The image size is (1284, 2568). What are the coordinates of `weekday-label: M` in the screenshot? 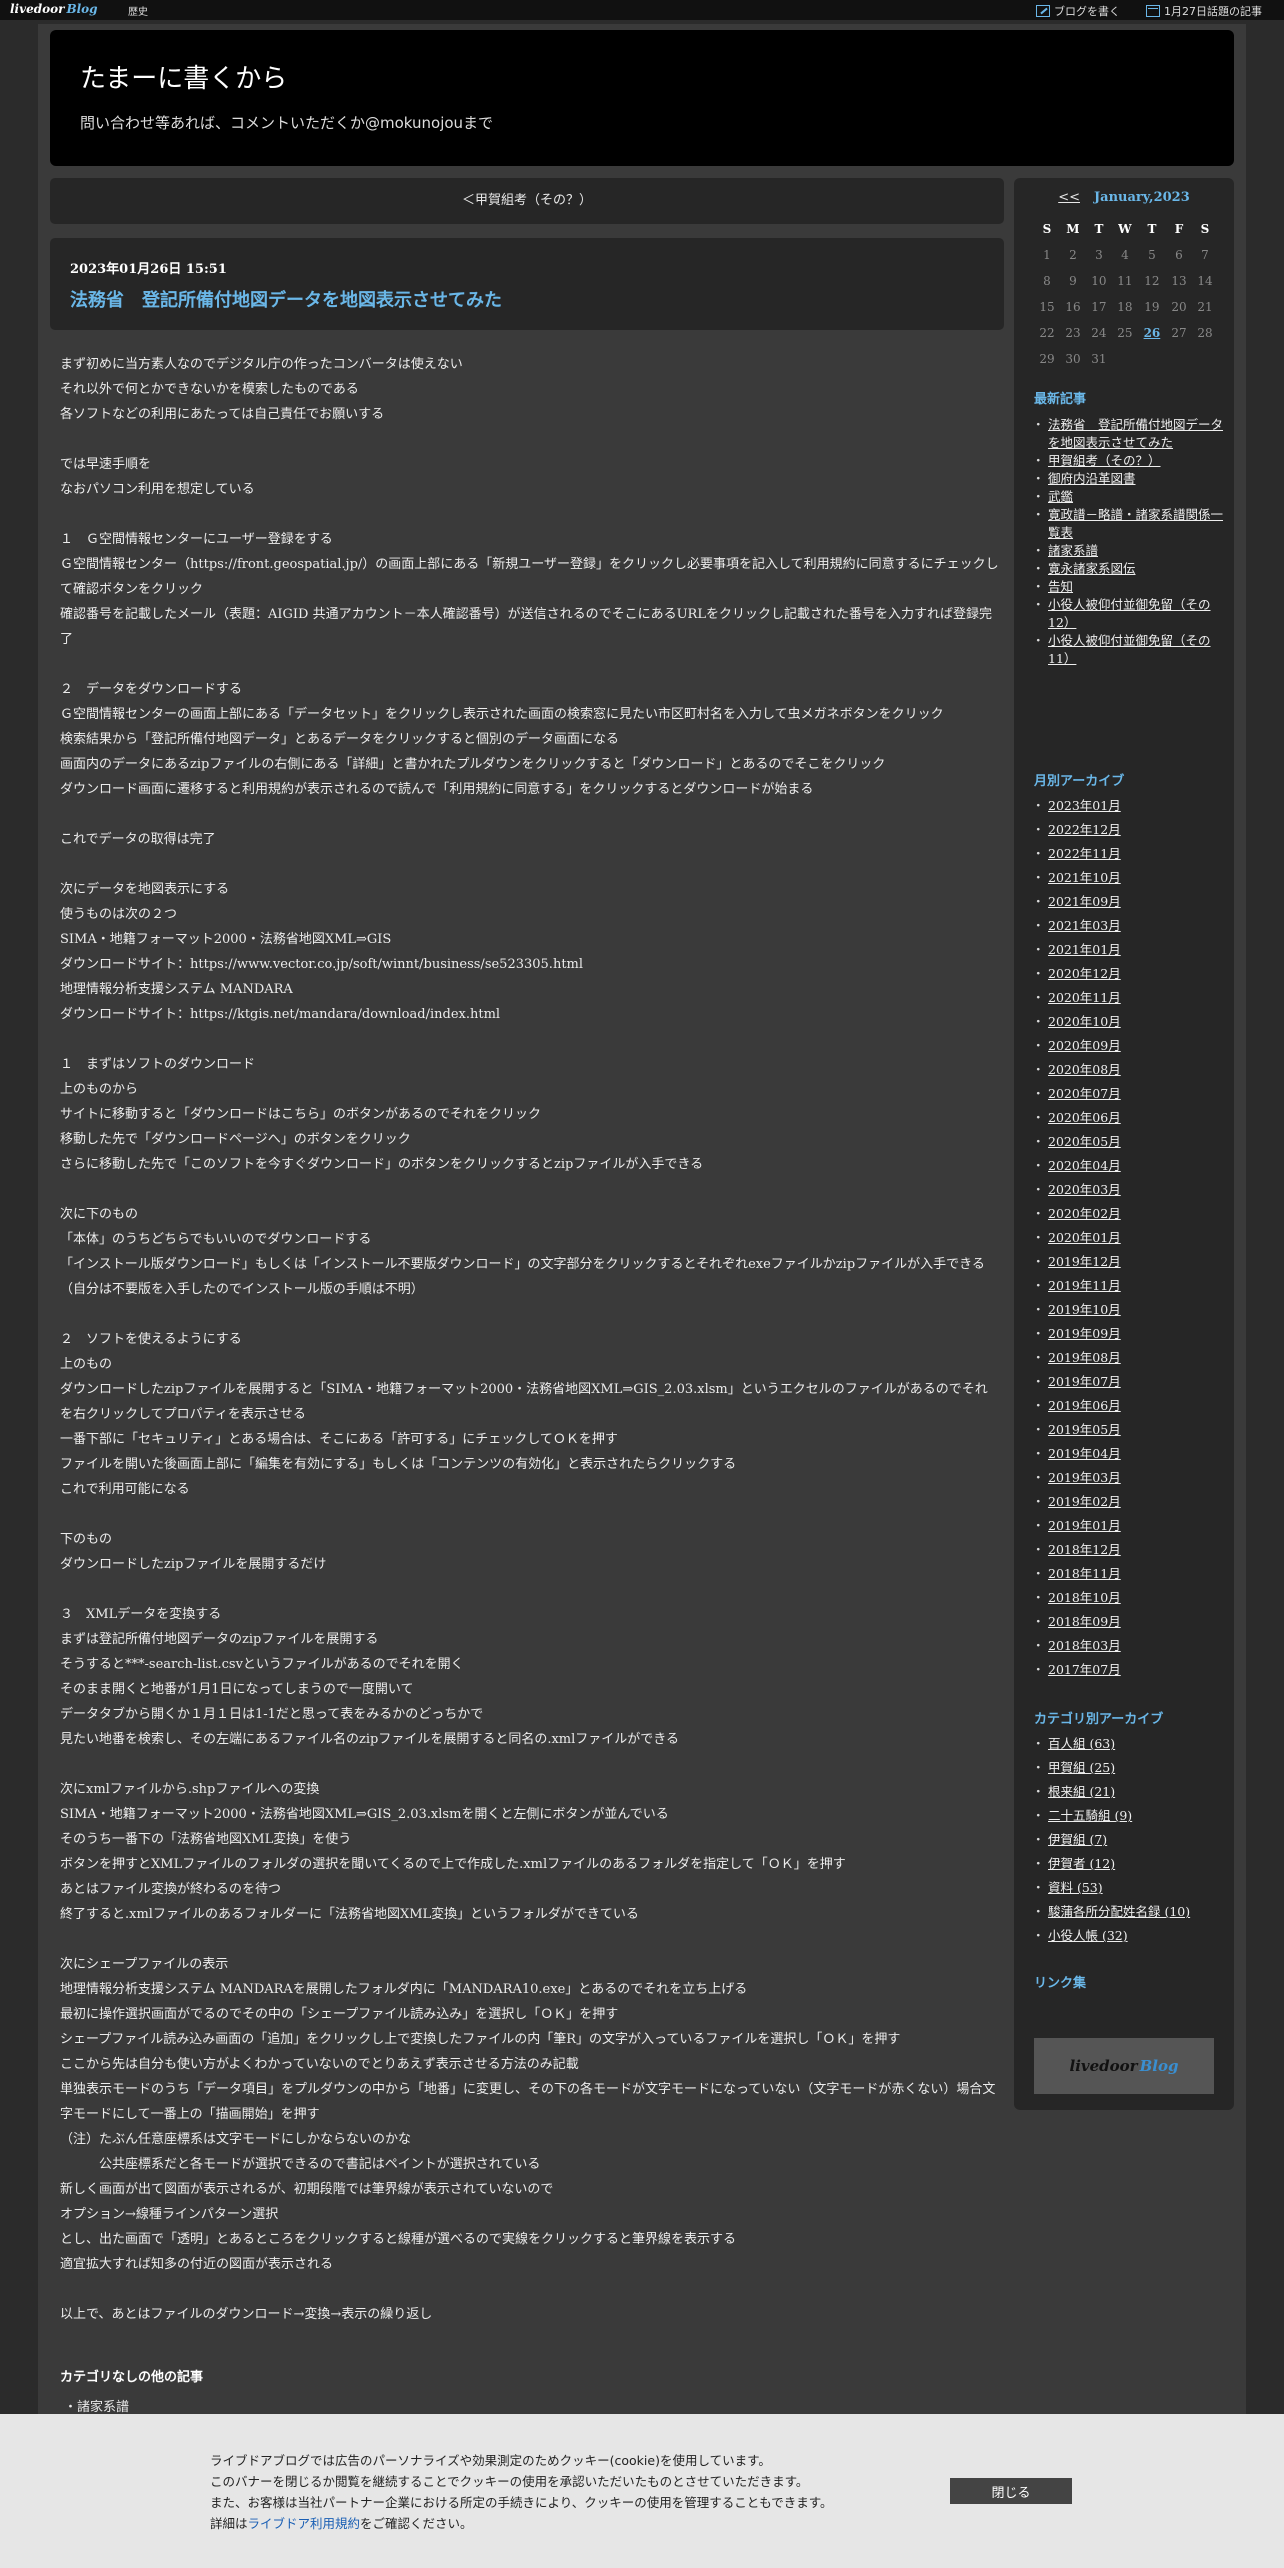 It's located at (1073, 229).